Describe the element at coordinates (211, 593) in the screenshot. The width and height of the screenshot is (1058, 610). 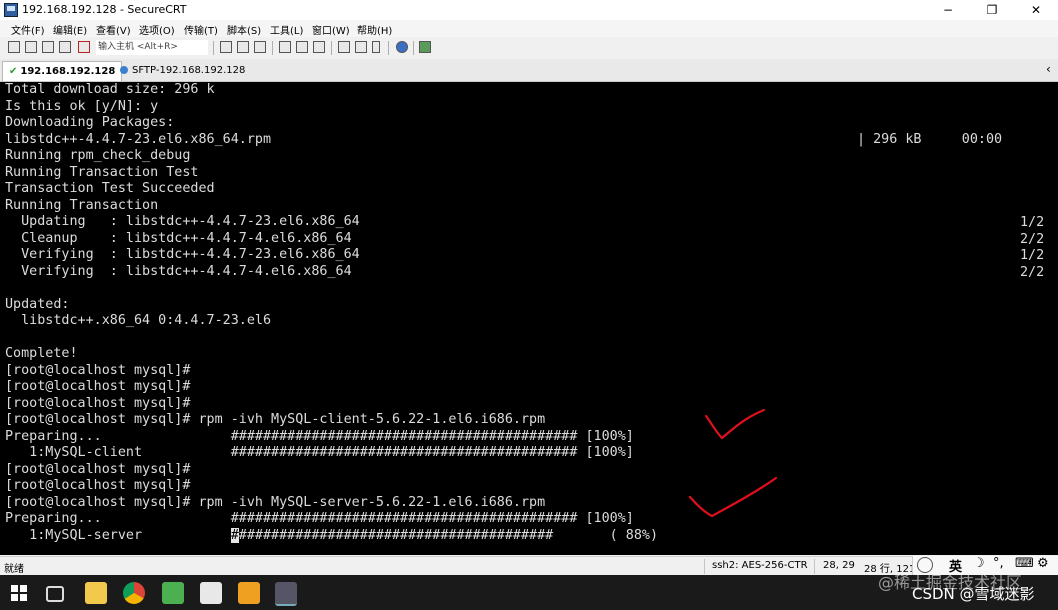
I see `typora-icon` at that location.